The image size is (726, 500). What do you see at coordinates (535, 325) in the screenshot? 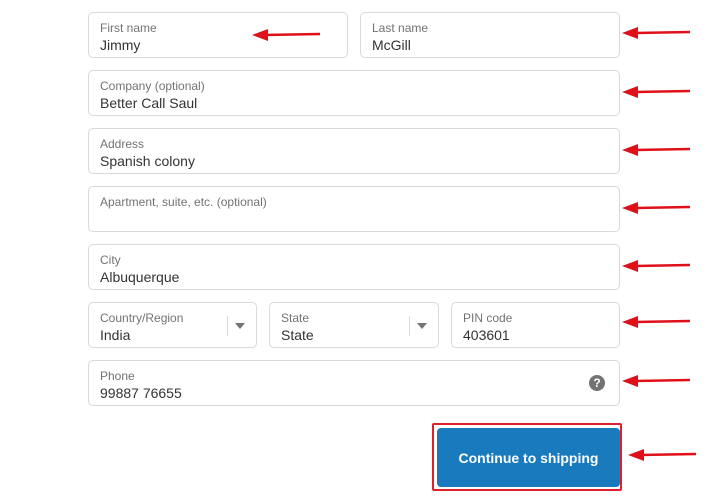
I see `pin-code-field: PIN code 403601` at bounding box center [535, 325].